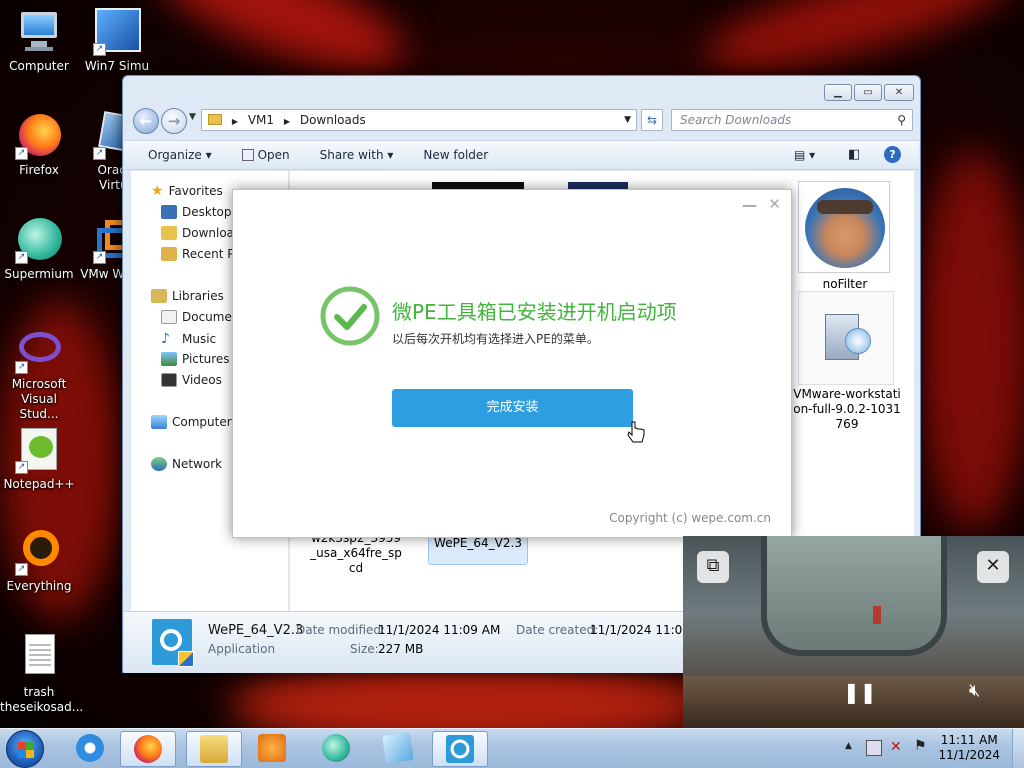  What do you see at coordinates (39, 145) in the screenshot?
I see `desktop-icon-firefox: ↗ Firefox` at bounding box center [39, 145].